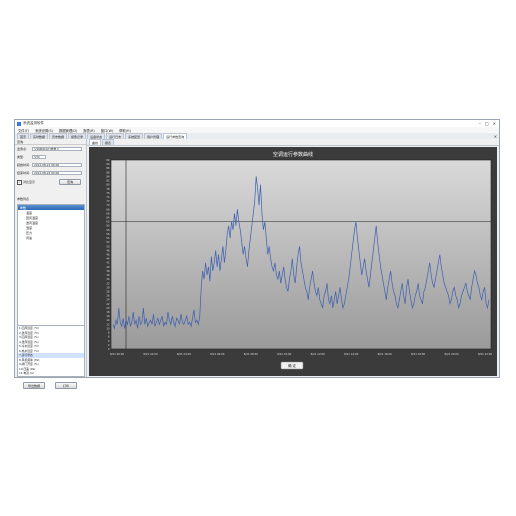 The width and height of the screenshot is (516, 516). I want to click on field-label: 起始时间:, so click(24, 165).